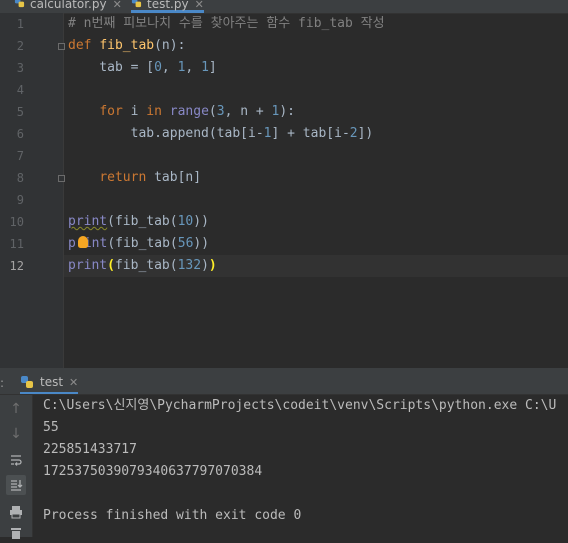 The width and height of the screenshot is (568, 543). I want to click on code-line-12: print(fib_tab(132)), so click(142, 266).